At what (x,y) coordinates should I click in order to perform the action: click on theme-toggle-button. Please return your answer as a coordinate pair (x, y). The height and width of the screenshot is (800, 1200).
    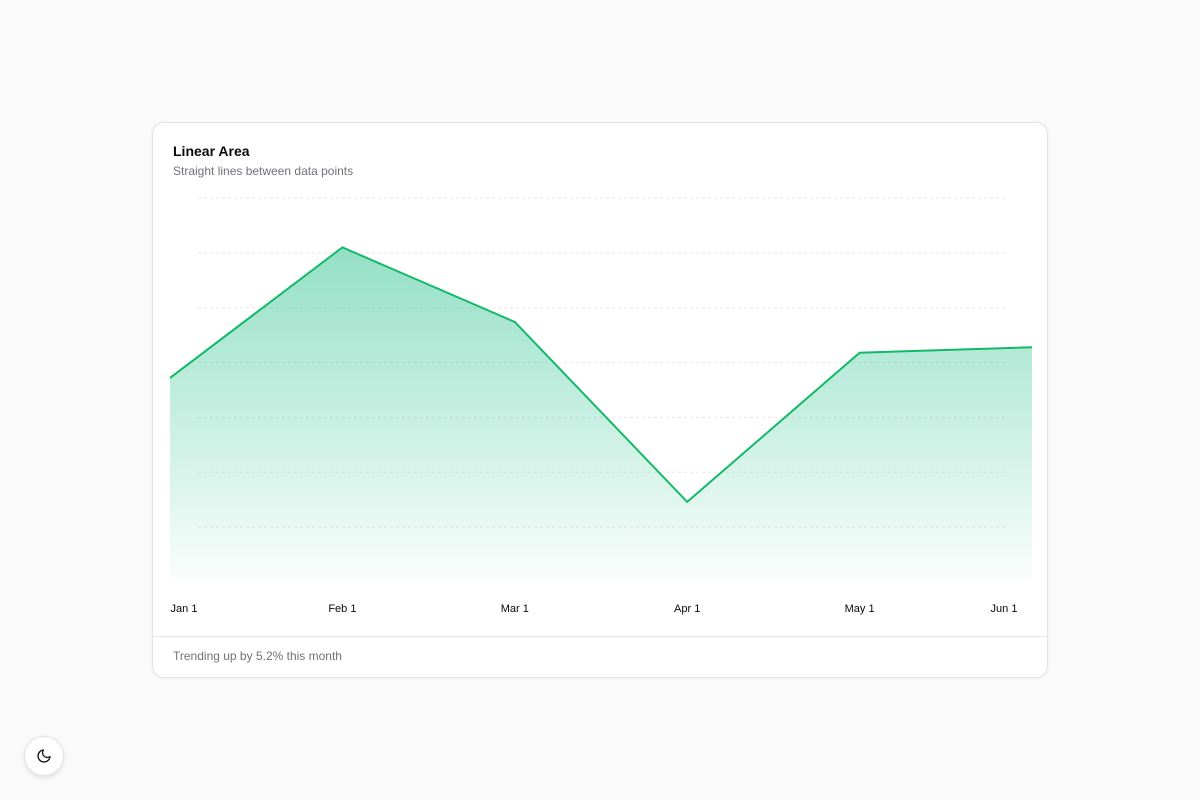
    Looking at the image, I should click on (44, 756).